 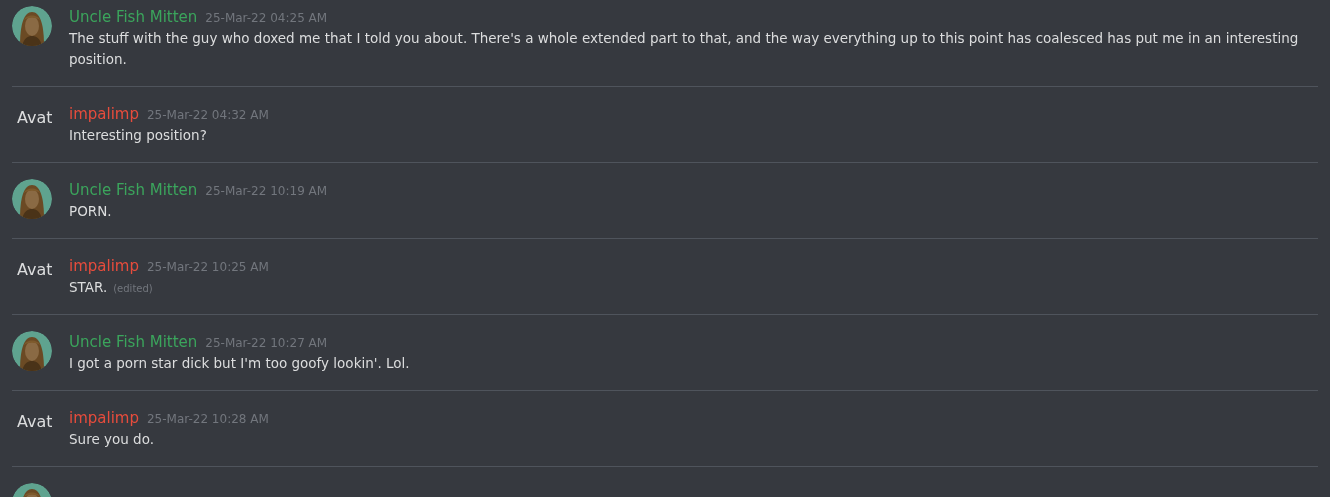 What do you see at coordinates (133, 289) in the screenshot?
I see `edited-label: (edited)` at bounding box center [133, 289].